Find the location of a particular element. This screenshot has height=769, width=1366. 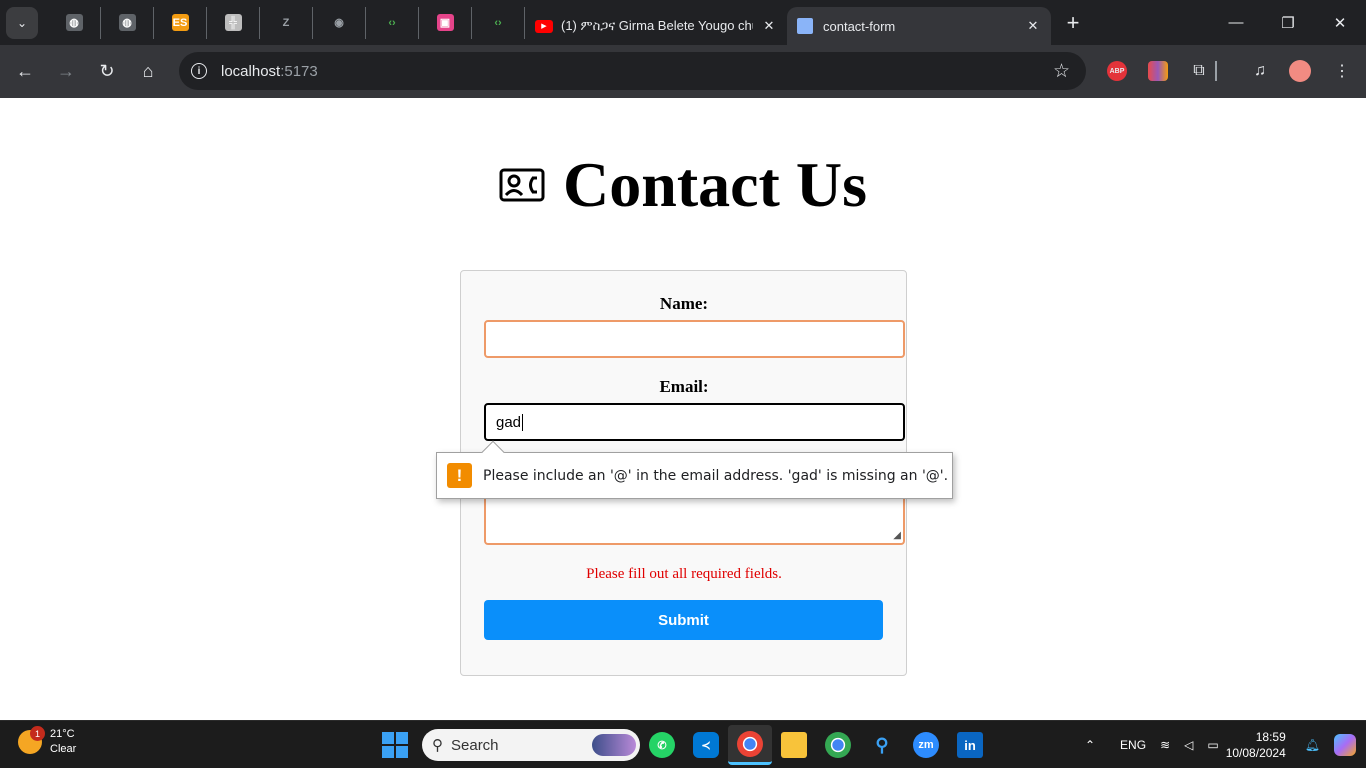

chevron-up-icon: ⌃ is located at coordinates (1090, 745).